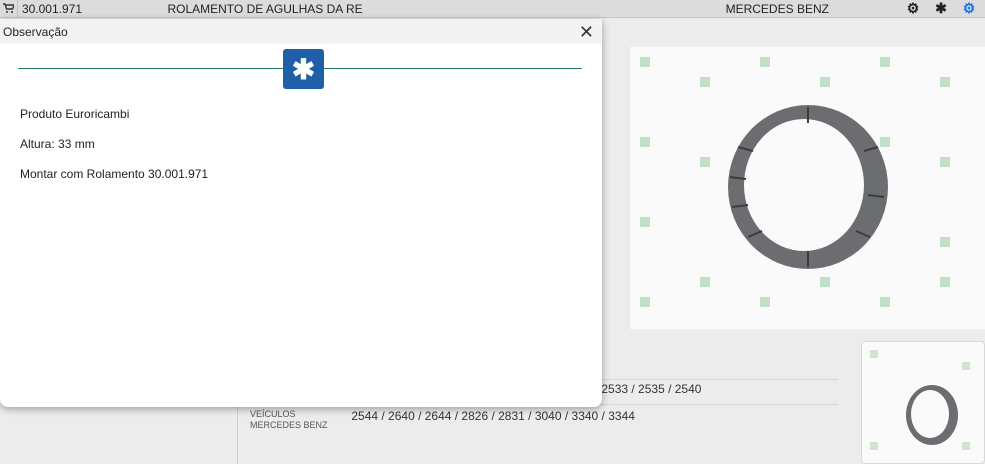 This screenshot has width=985, height=464. What do you see at coordinates (51, 8) in the screenshot?
I see `product-code: 30.001.971` at bounding box center [51, 8].